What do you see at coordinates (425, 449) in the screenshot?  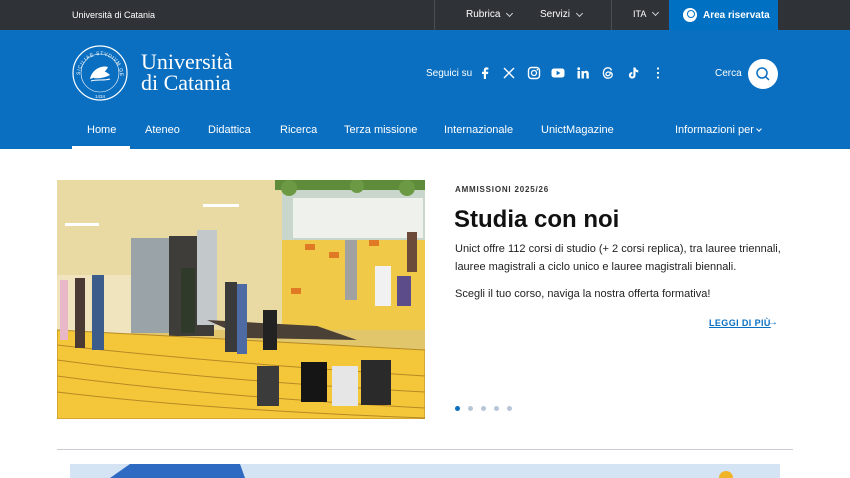 I see `section-divider` at bounding box center [425, 449].